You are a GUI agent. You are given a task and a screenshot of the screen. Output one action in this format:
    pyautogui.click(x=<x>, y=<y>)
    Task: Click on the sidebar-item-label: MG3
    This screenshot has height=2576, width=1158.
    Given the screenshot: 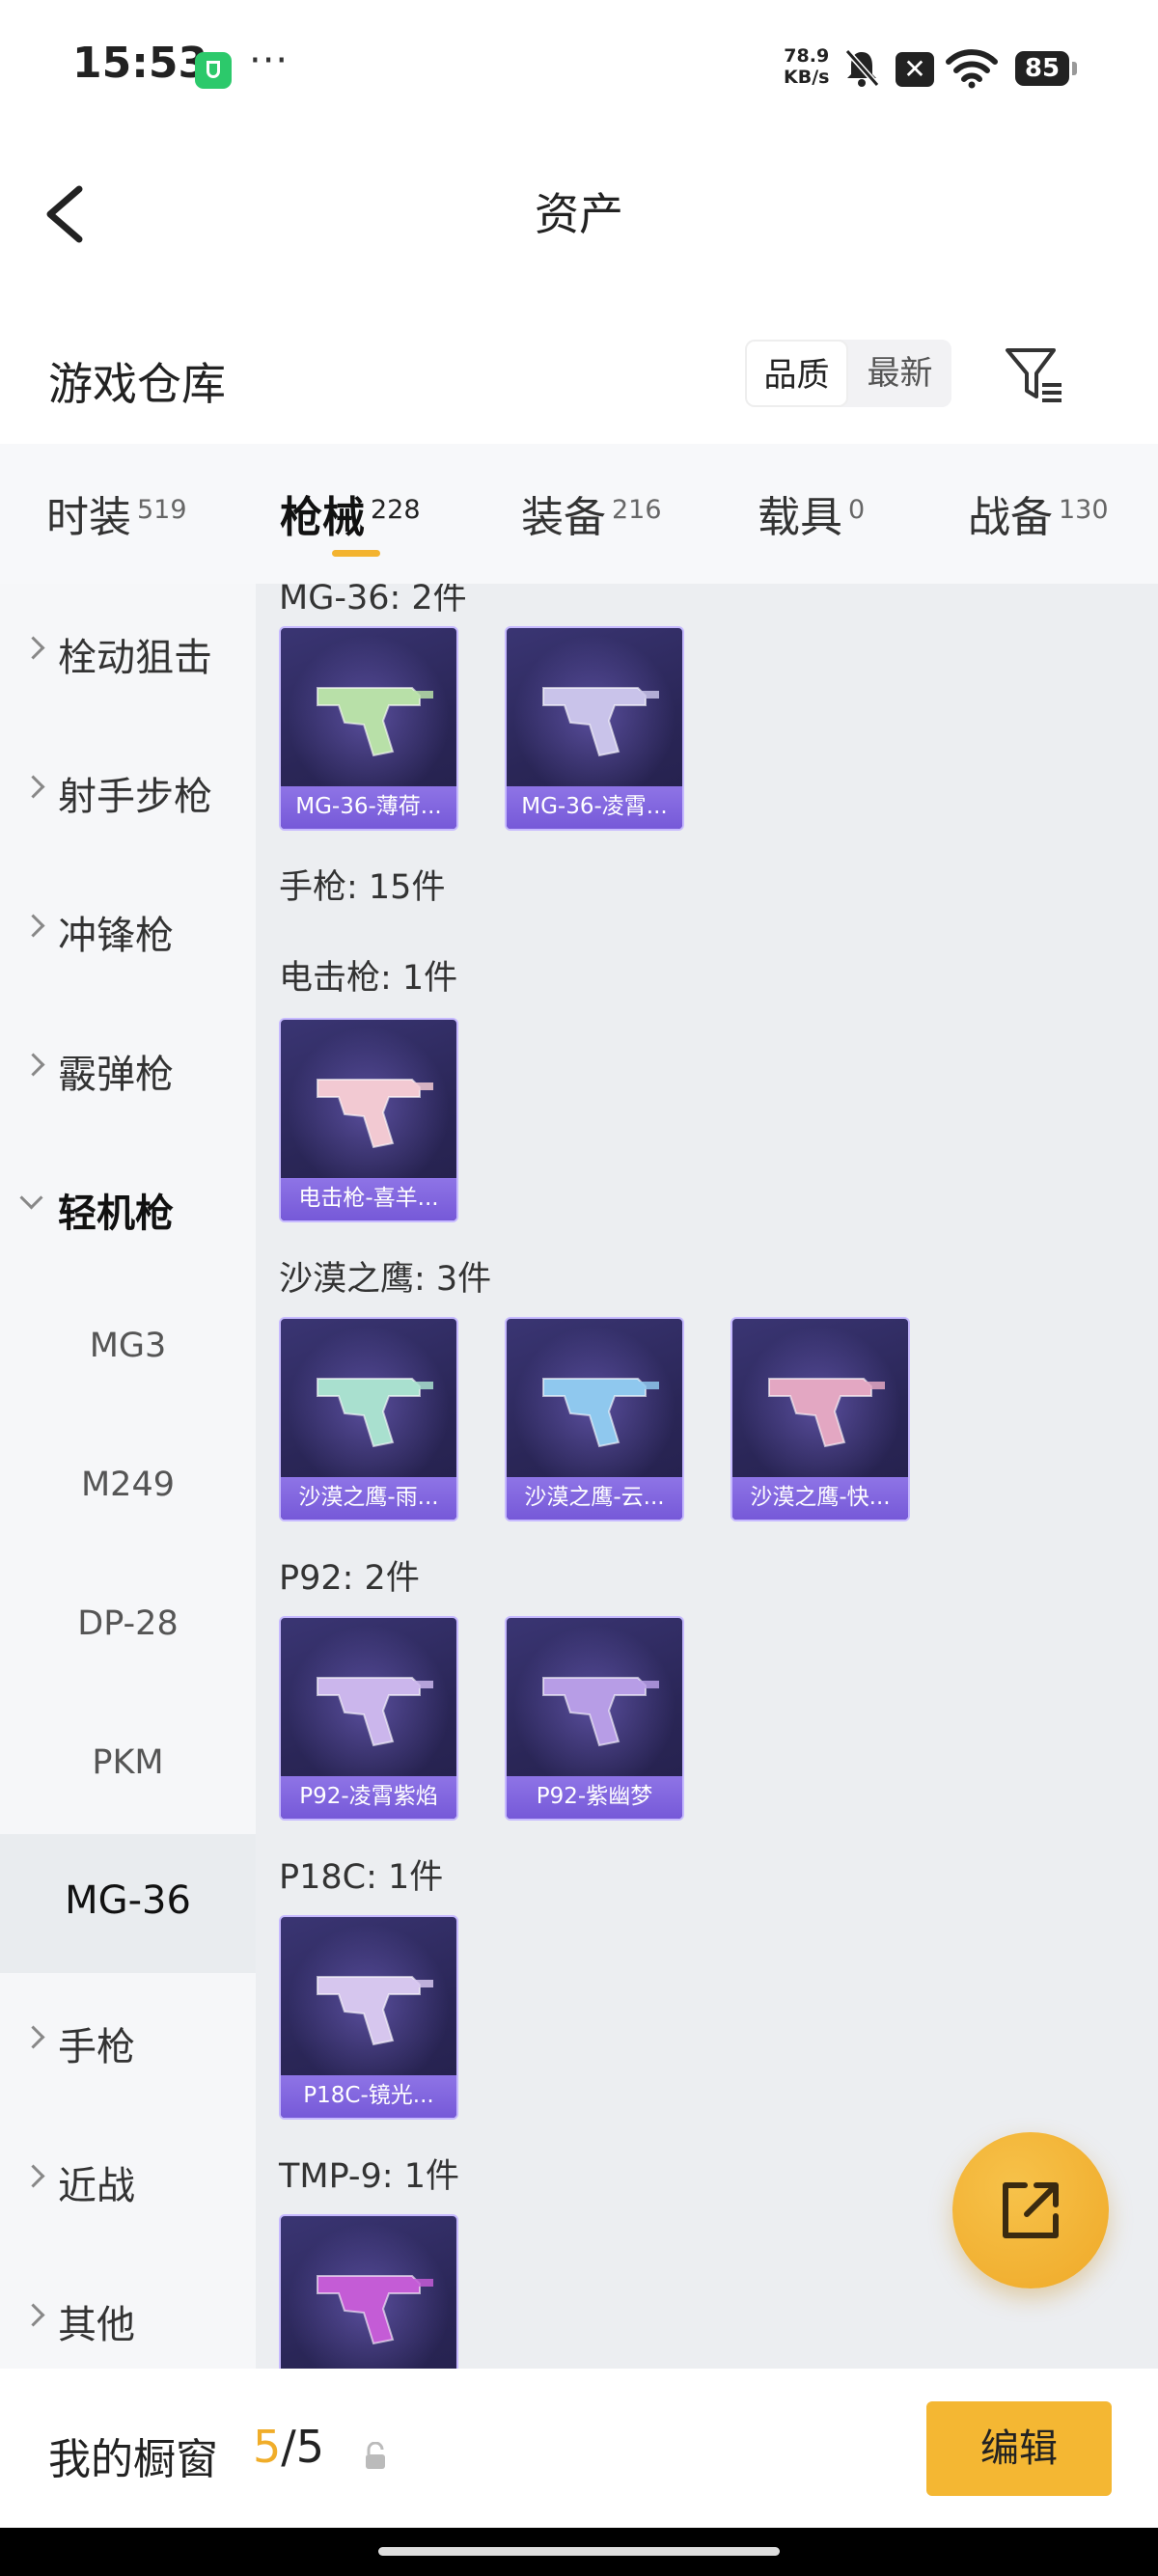 What is the action you would take?
    pyautogui.click(x=128, y=1346)
    